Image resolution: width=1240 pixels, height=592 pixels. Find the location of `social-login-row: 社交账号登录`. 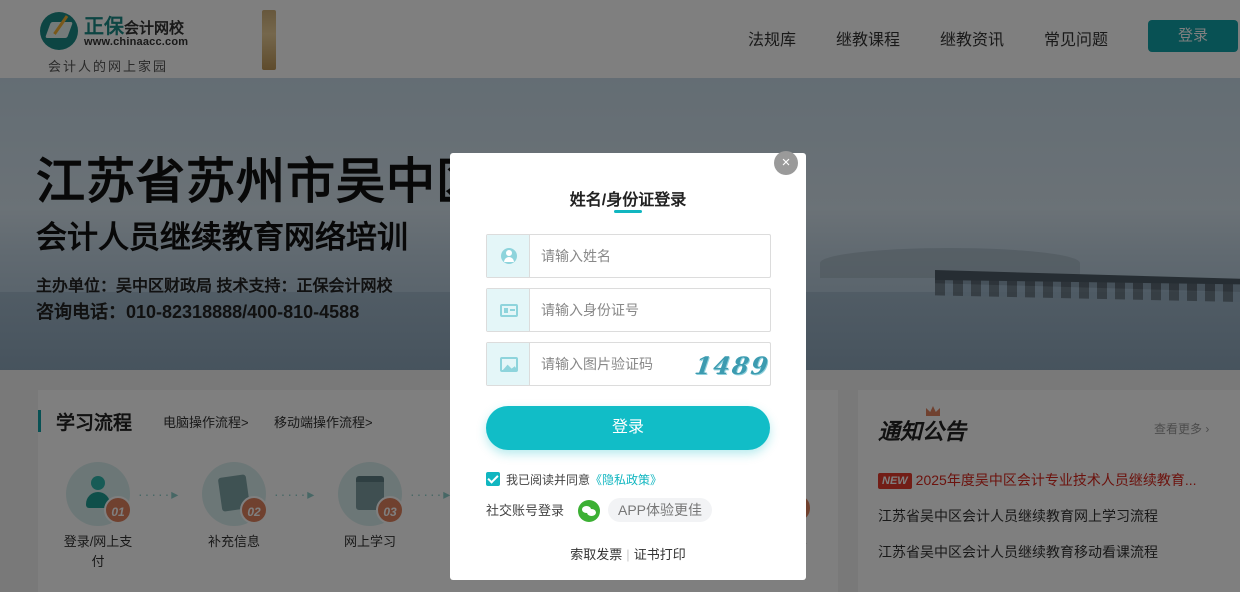

social-login-row: 社交账号登录 is located at coordinates (543, 511).